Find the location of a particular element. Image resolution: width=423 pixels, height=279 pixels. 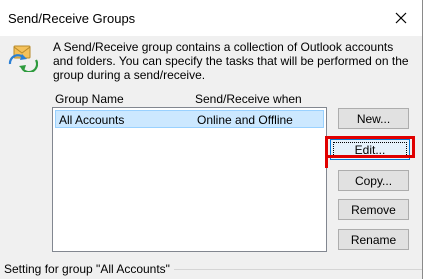

remove-button: Remove is located at coordinates (373, 209).